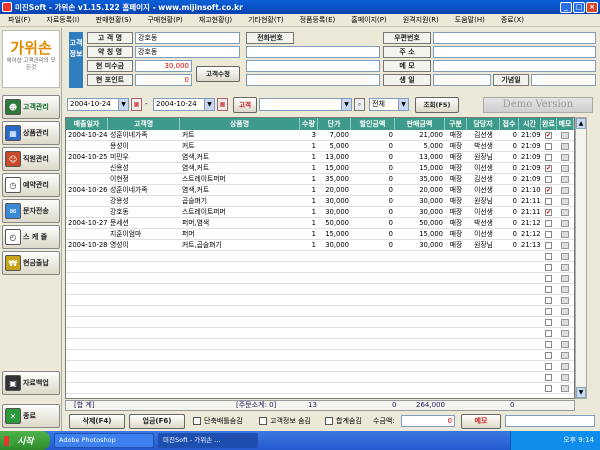 The height and width of the screenshot is (450, 600). Describe the element at coordinates (87, 124) in the screenshot. I see `col-date: 매출일자` at that location.